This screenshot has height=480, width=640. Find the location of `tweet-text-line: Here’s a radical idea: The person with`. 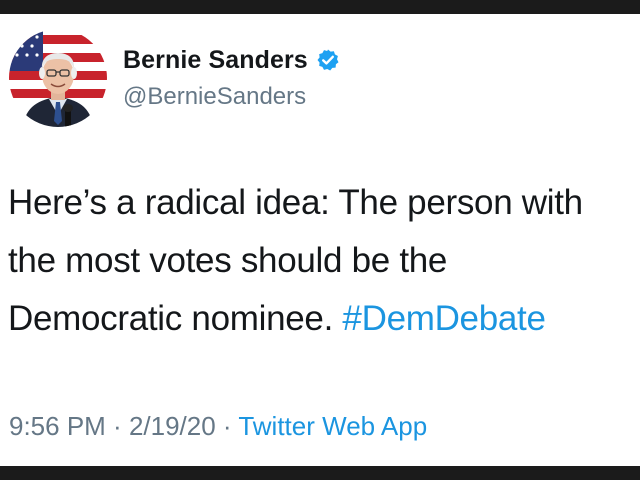

tweet-text-line: Here’s a radical idea: The person with is located at coordinates (295, 202).